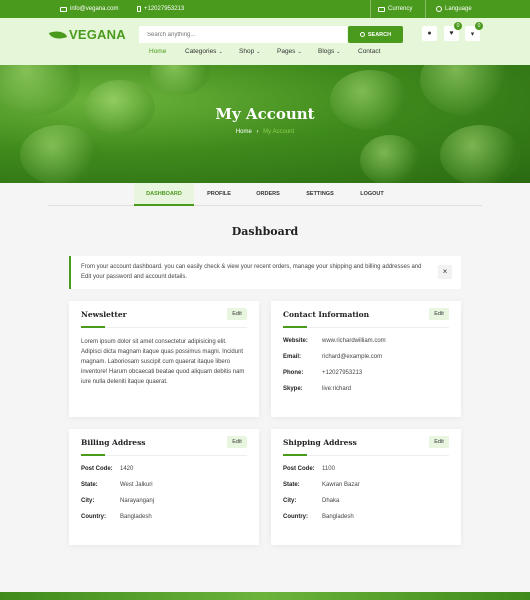 The width and height of the screenshot is (530, 600). I want to click on state-row: State: West Jalkuri, so click(117, 485).